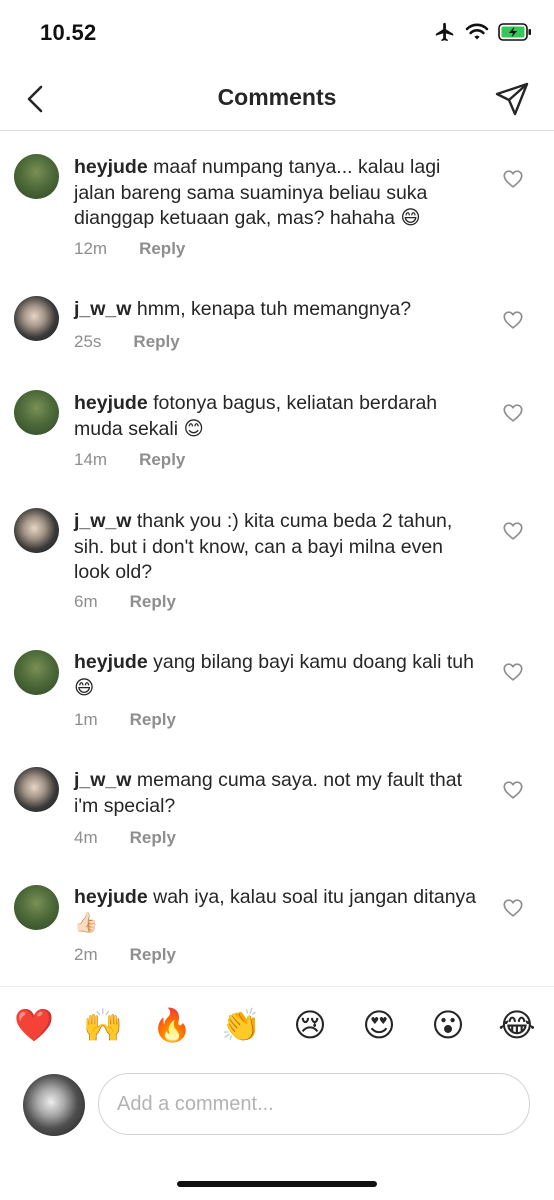  What do you see at coordinates (125, 838) in the screenshot?
I see `comment-meta: 4m Reply` at bounding box center [125, 838].